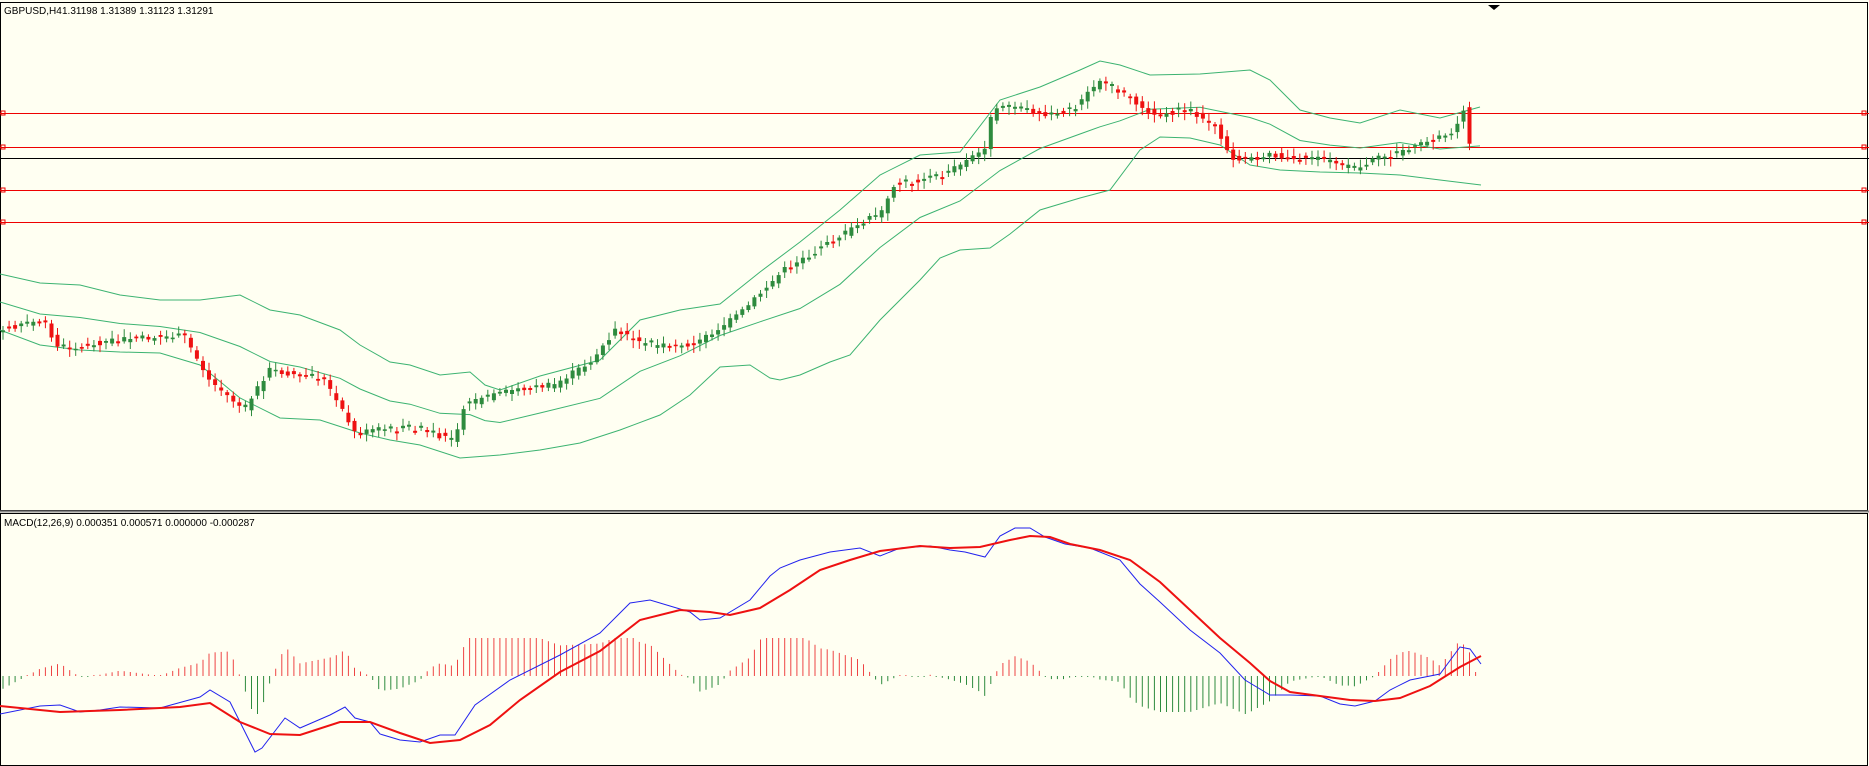  Describe the element at coordinates (1494, 7) in the screenshot. I see `shift-marker-icon` at that location.